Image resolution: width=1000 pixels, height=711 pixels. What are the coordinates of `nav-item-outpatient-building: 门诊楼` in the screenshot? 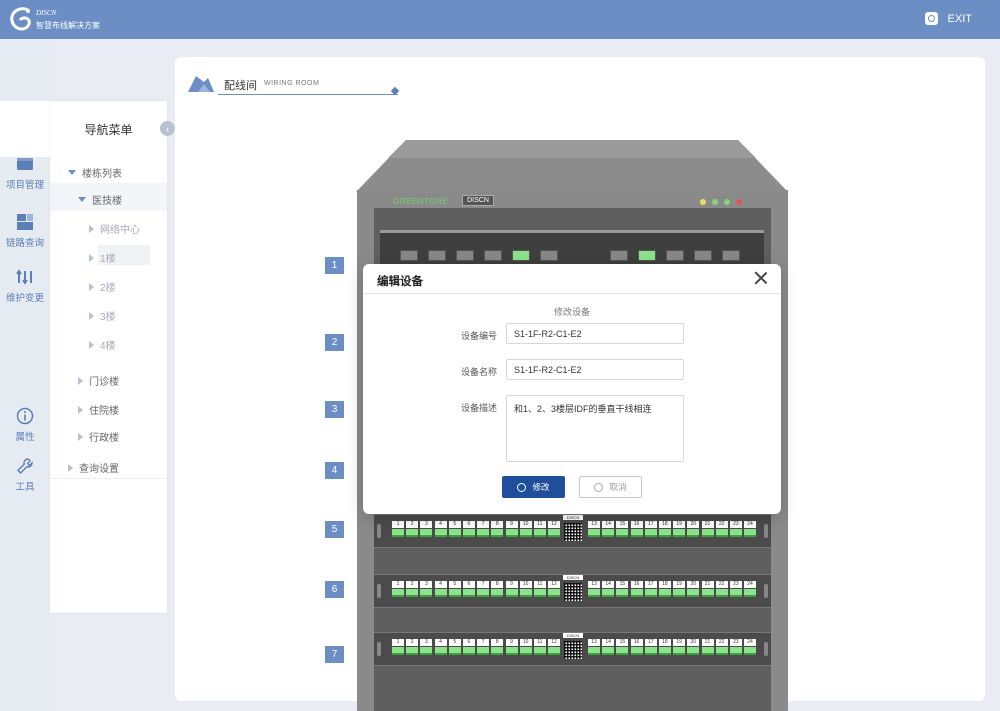 It's located at (98, 380).